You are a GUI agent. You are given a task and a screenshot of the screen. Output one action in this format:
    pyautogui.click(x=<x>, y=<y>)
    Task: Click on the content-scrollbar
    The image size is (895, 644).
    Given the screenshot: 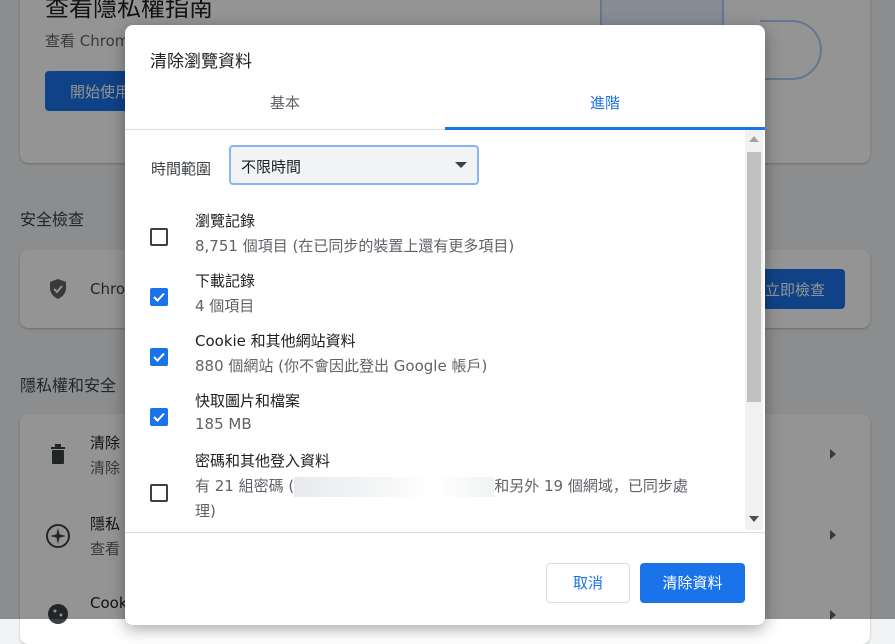 What is the action you would take?
    pyautogui.click(x=754, y=330)
    